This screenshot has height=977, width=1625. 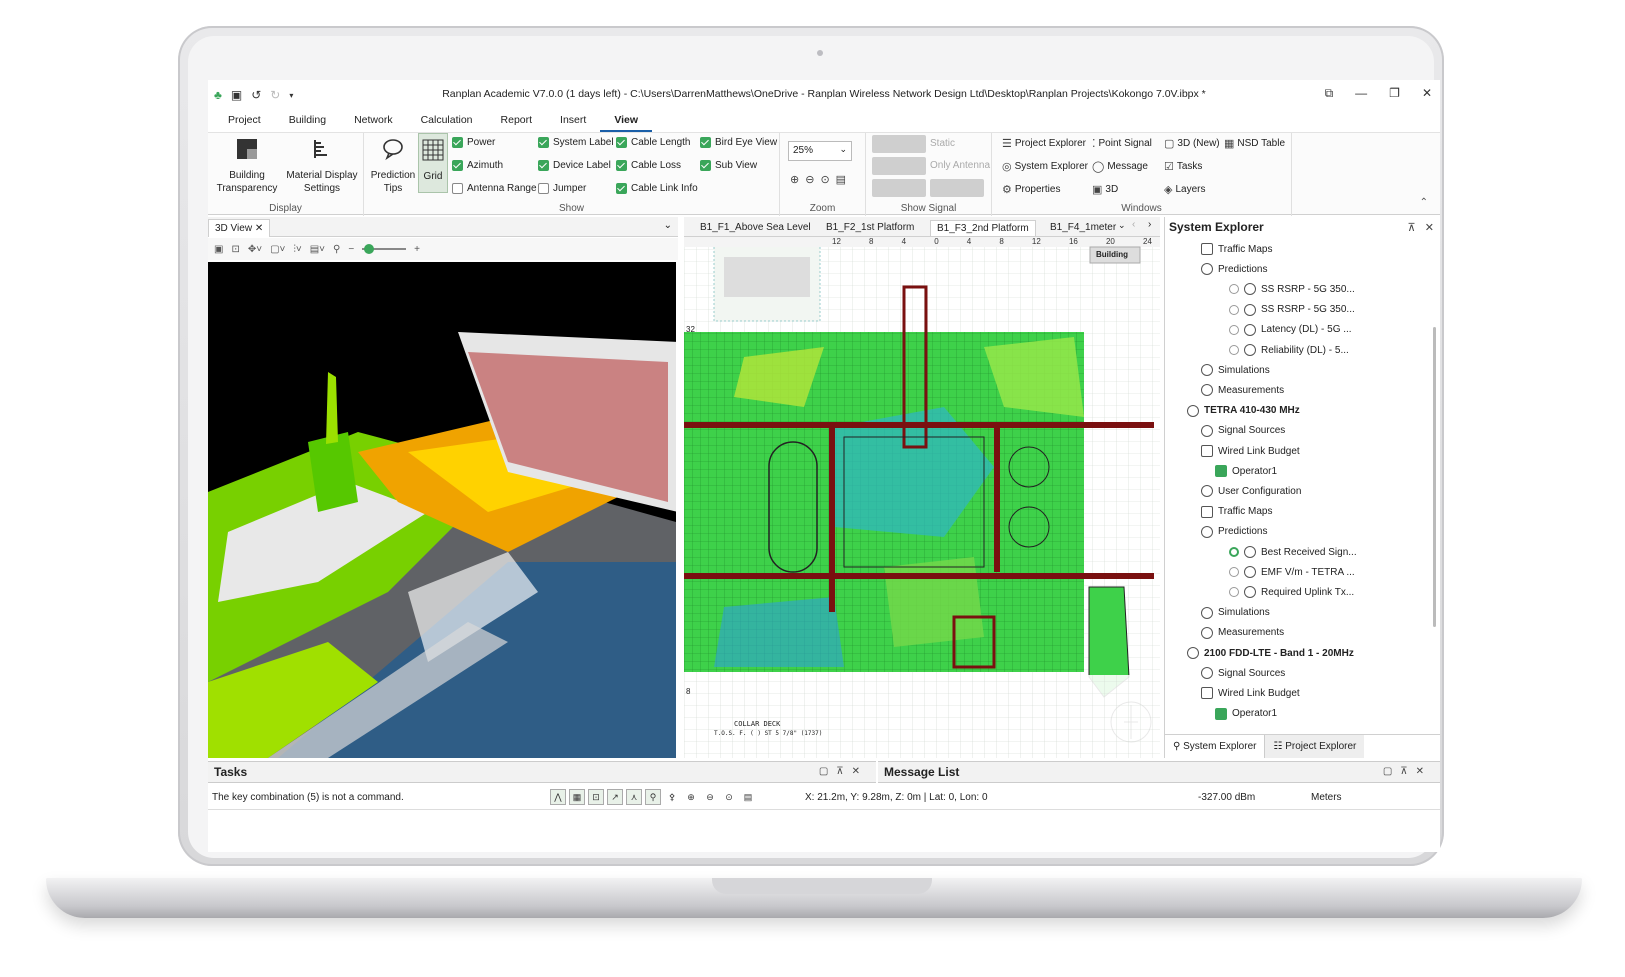 What do you see at coordinates (351, 249) in the screenshot?
I see `zoom-minus-icon: −` at bounding box center [351, 249].